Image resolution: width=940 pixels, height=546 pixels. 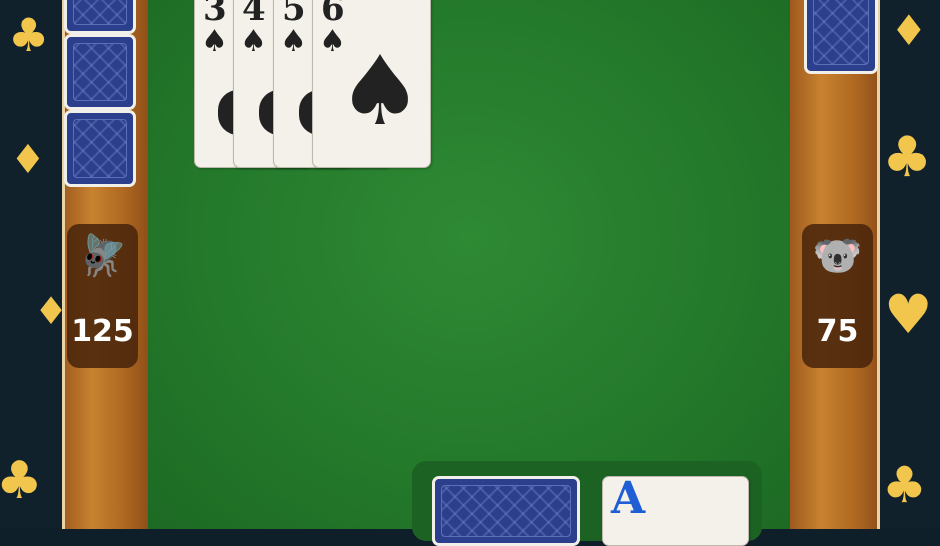 I want to click on right-player-badge: 🐨 75, so click(x=837, y=296).